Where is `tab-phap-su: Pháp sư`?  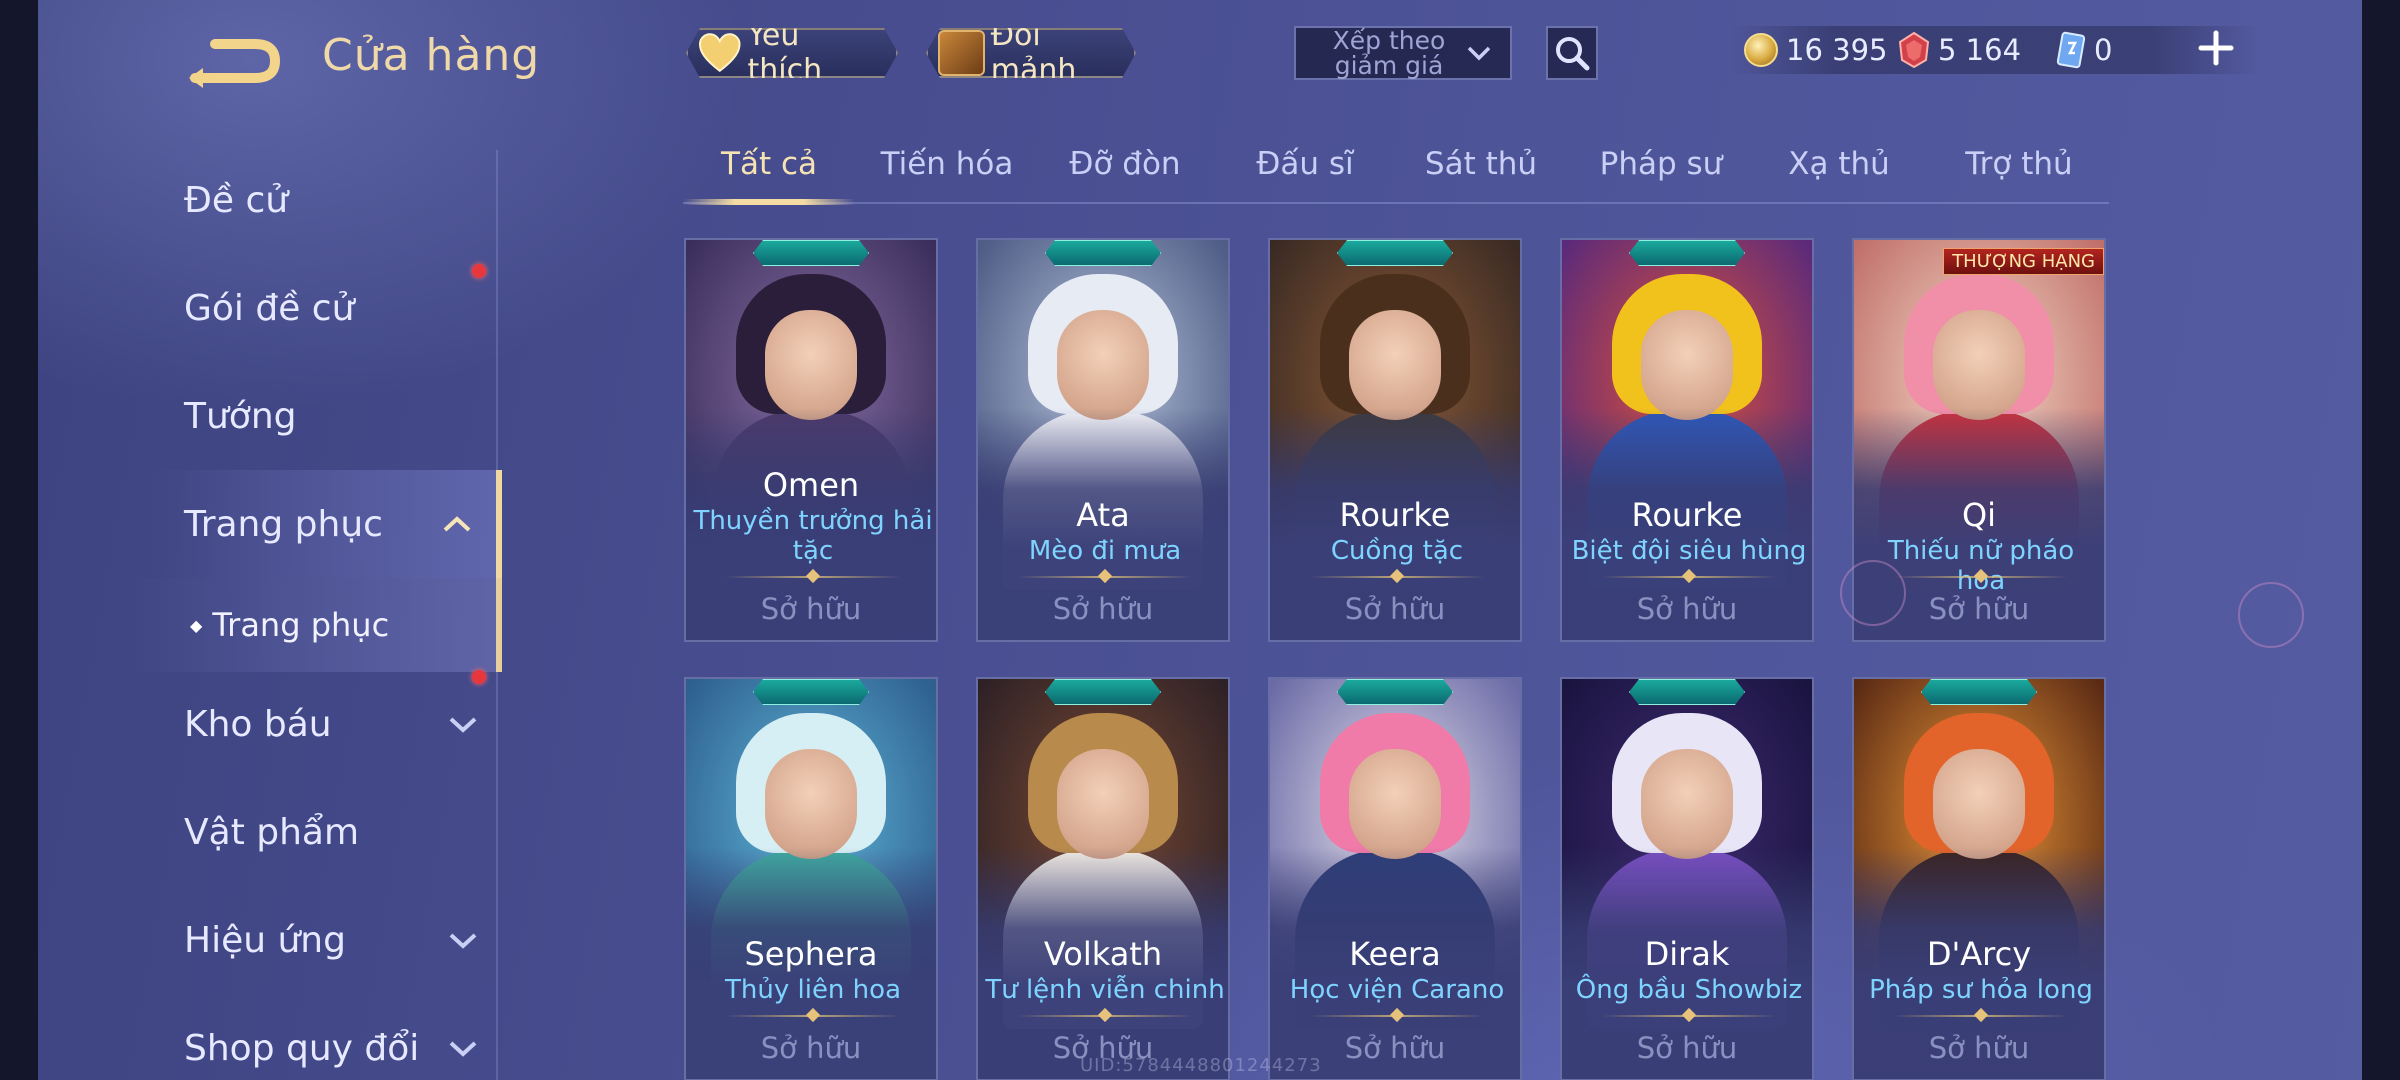 tab-phap-su: Pháp sư is located at coordinates (1661, 164).